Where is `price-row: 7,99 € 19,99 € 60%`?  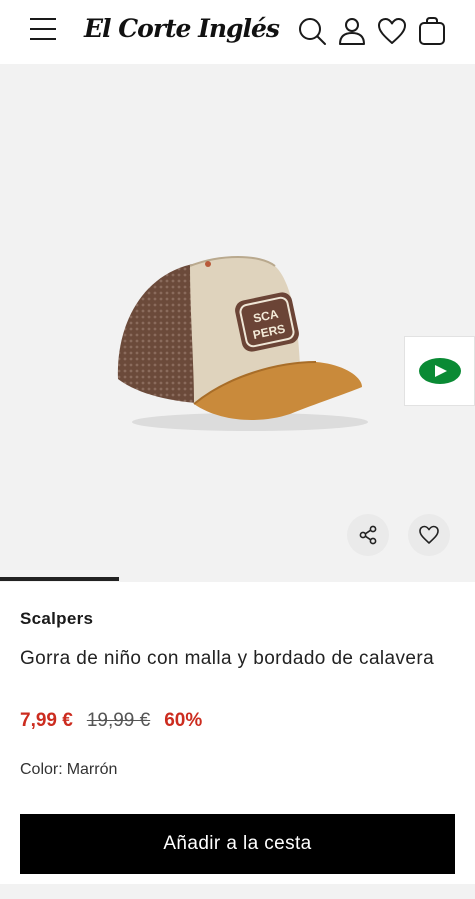 price-row: 7,99 € 19,99 € 60% is located at coordinates (111, 721).